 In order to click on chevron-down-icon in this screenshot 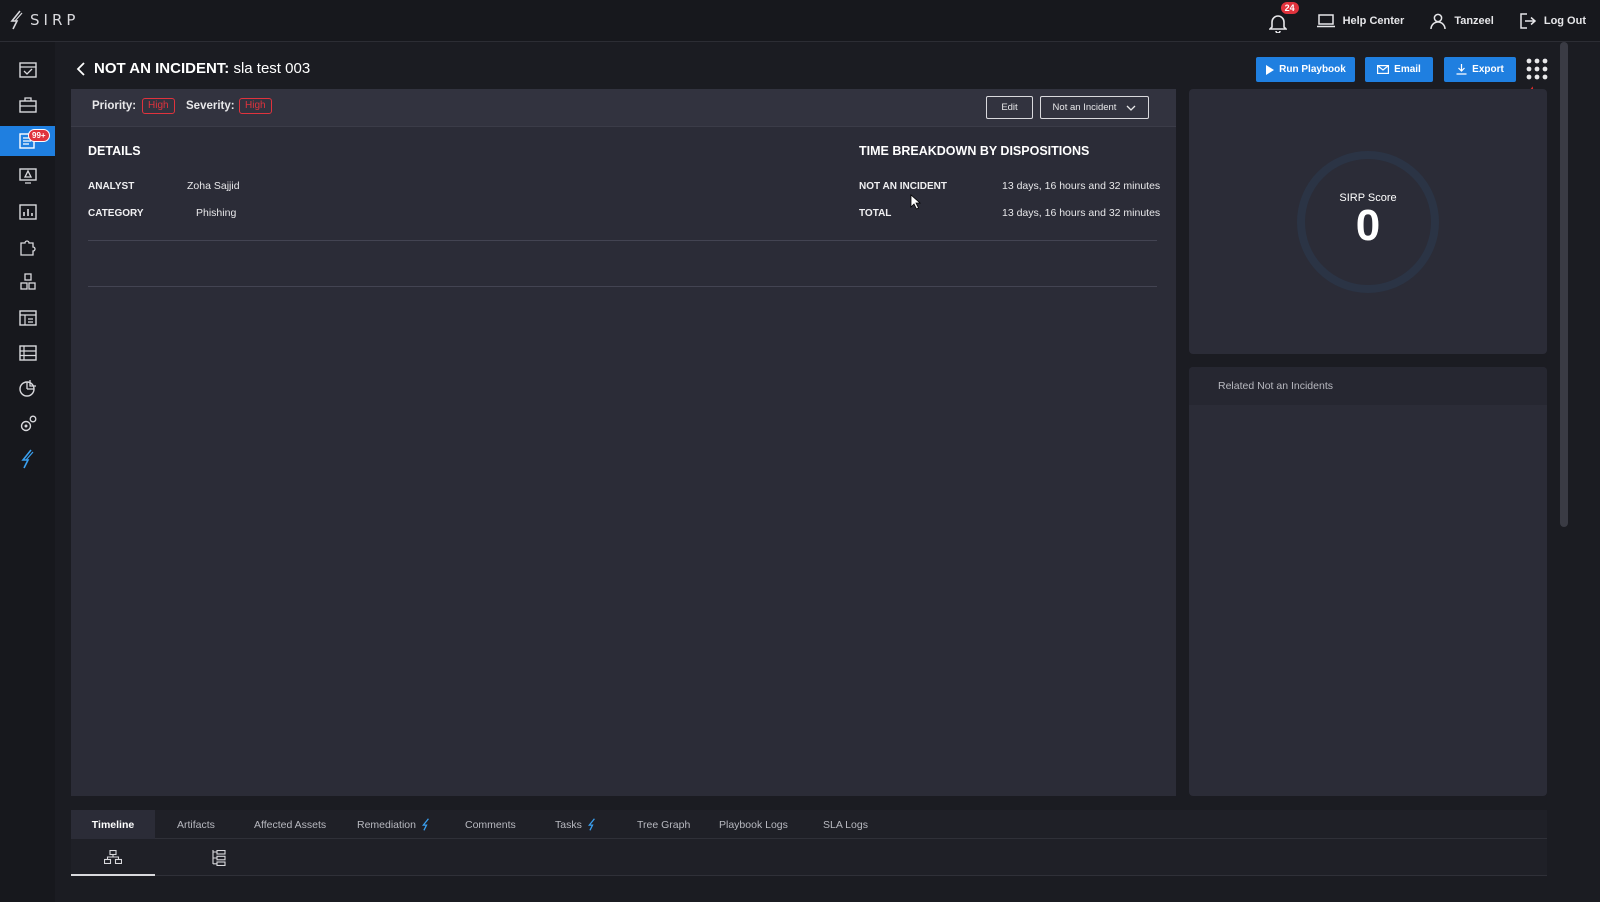, I will do `click(1131, 108)`.